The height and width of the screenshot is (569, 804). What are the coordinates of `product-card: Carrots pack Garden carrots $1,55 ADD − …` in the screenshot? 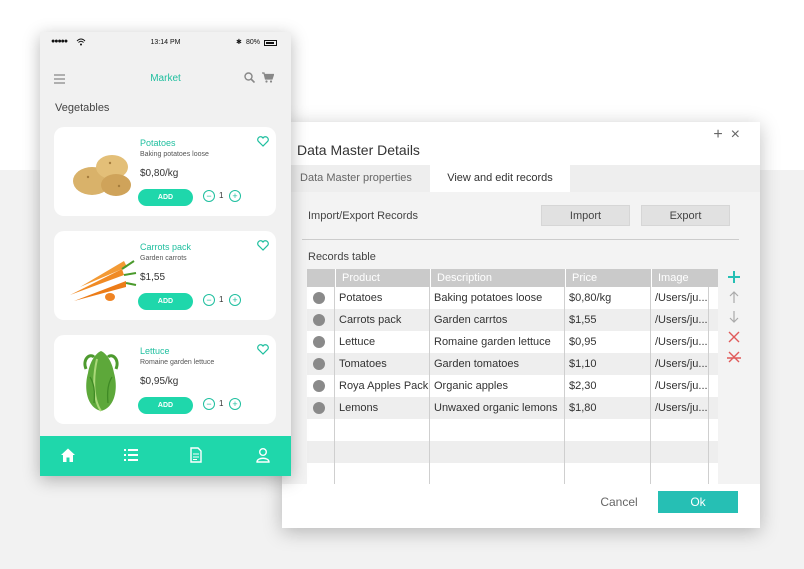 It's located at (165, 275).